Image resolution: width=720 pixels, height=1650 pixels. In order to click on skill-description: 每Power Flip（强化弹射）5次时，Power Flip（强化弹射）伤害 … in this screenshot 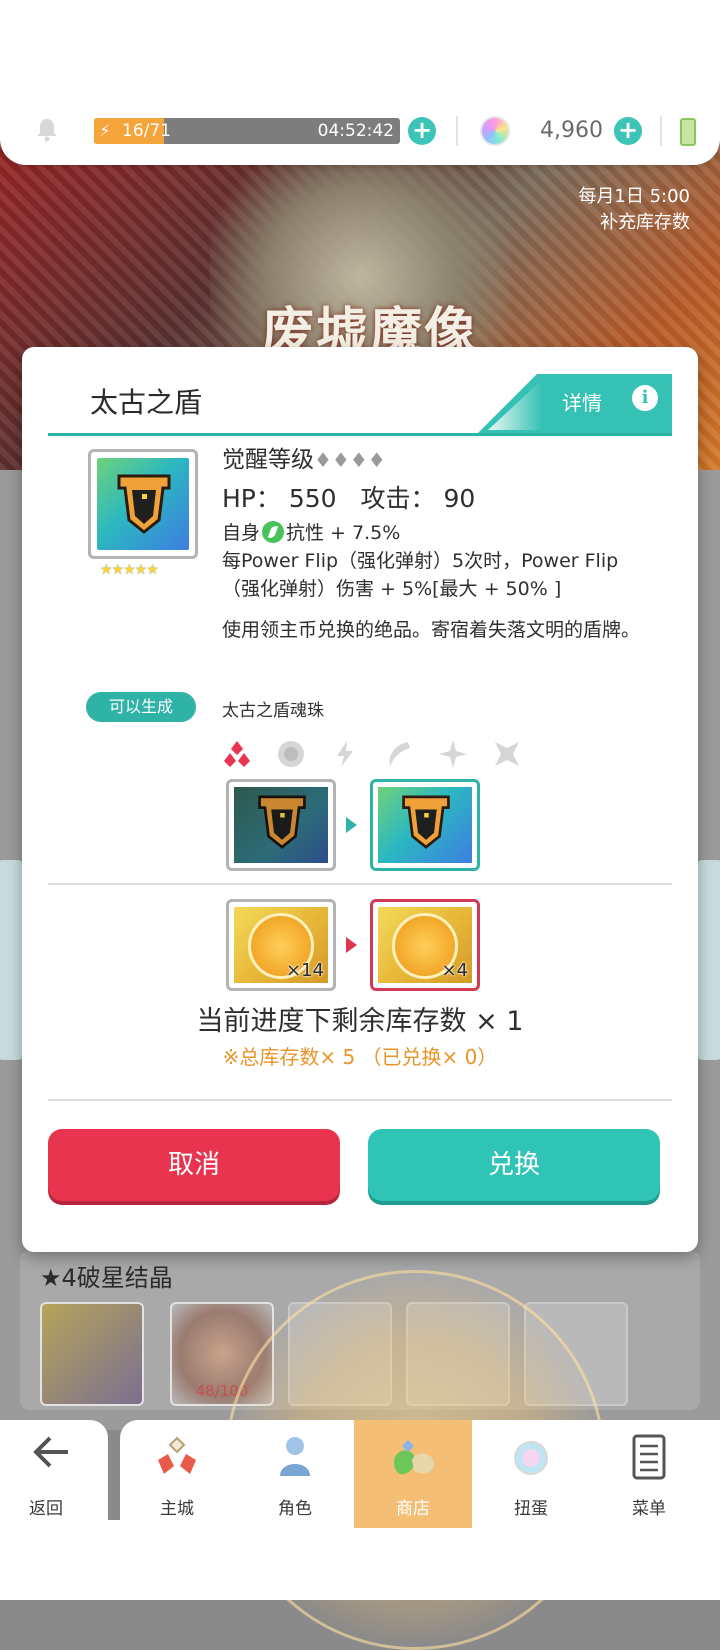, I will do `click(420, 575)`.